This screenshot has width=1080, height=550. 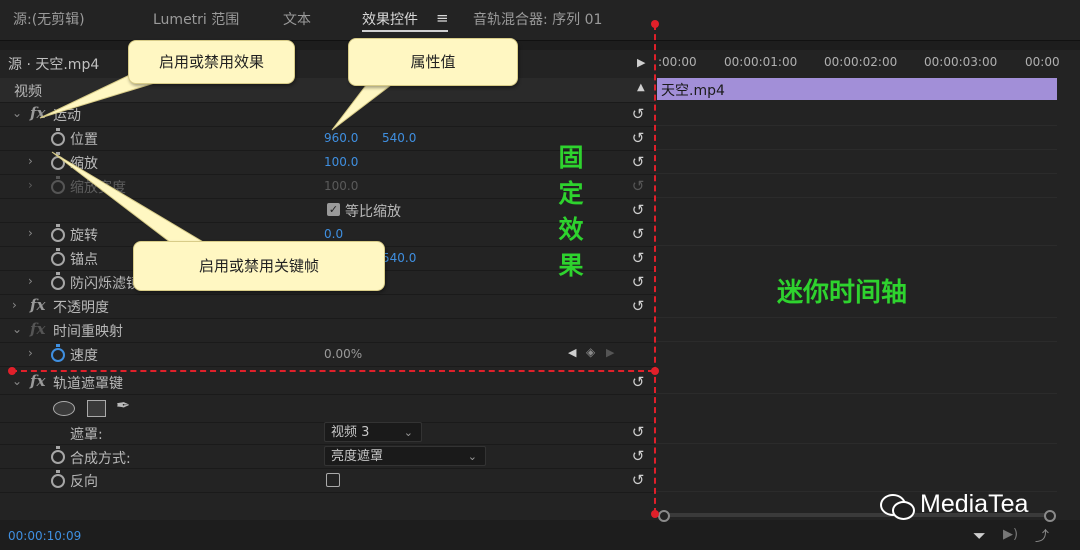 I want to click on section-divider-guide, so click(x=332, y=371).